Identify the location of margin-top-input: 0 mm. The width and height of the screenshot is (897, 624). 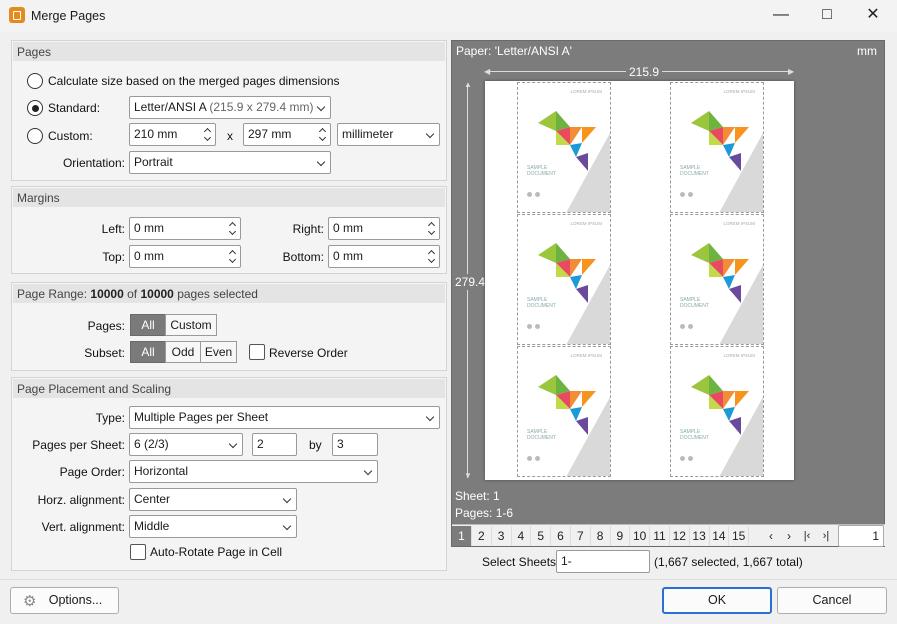
(185, 256).